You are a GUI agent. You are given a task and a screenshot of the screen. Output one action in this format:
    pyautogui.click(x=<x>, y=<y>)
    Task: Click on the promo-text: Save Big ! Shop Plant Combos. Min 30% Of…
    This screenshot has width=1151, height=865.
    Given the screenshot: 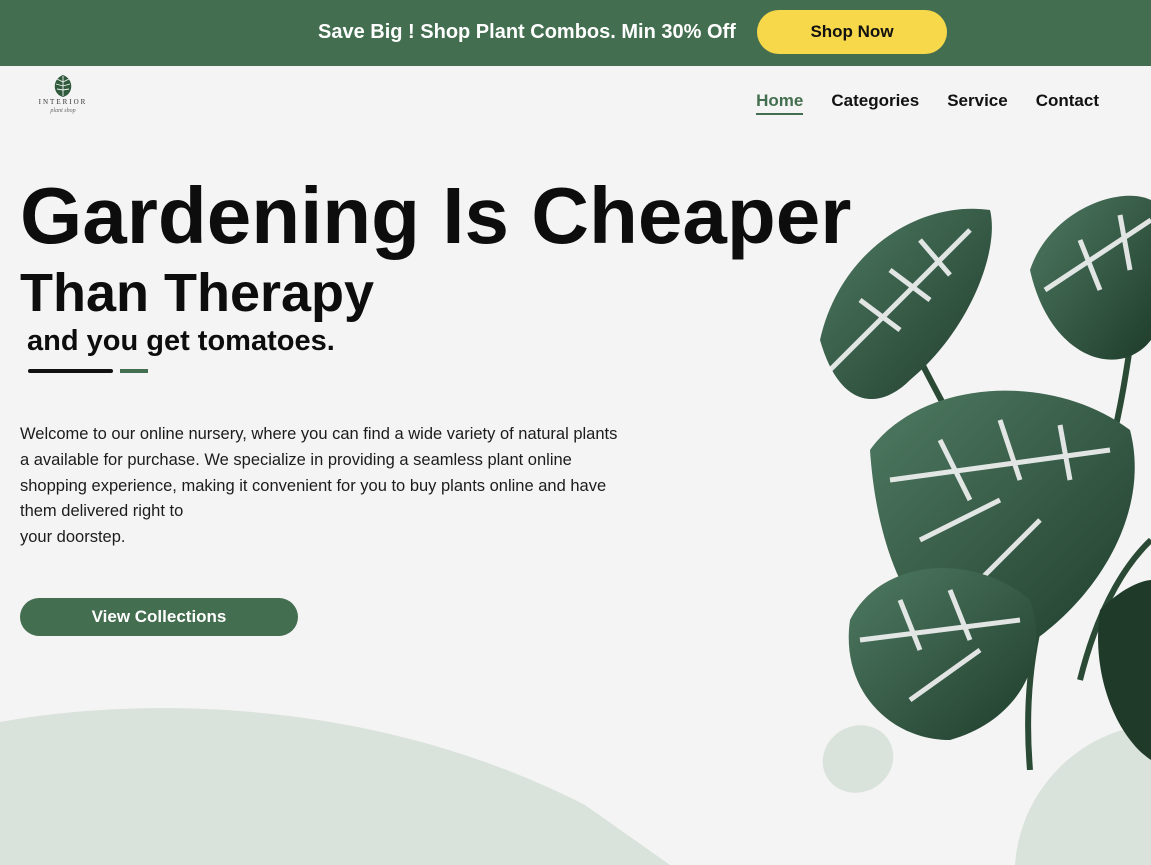 What is the action you would take?
    pyautogui.click(x=527, y=32)
    